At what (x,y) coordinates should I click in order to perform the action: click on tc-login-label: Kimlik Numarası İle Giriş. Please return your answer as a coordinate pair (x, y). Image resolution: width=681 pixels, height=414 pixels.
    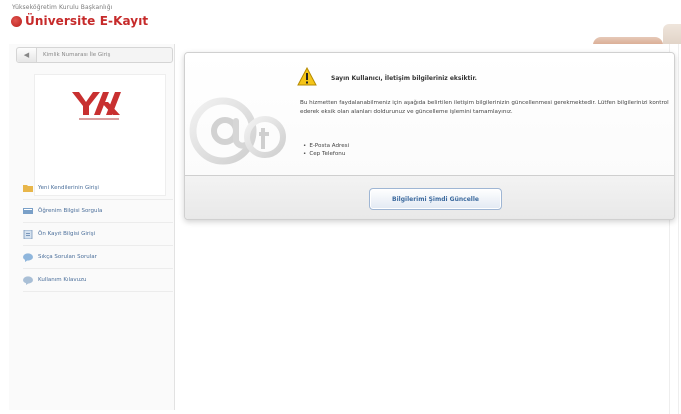
    Looking at the image, I should click on (77, 55).